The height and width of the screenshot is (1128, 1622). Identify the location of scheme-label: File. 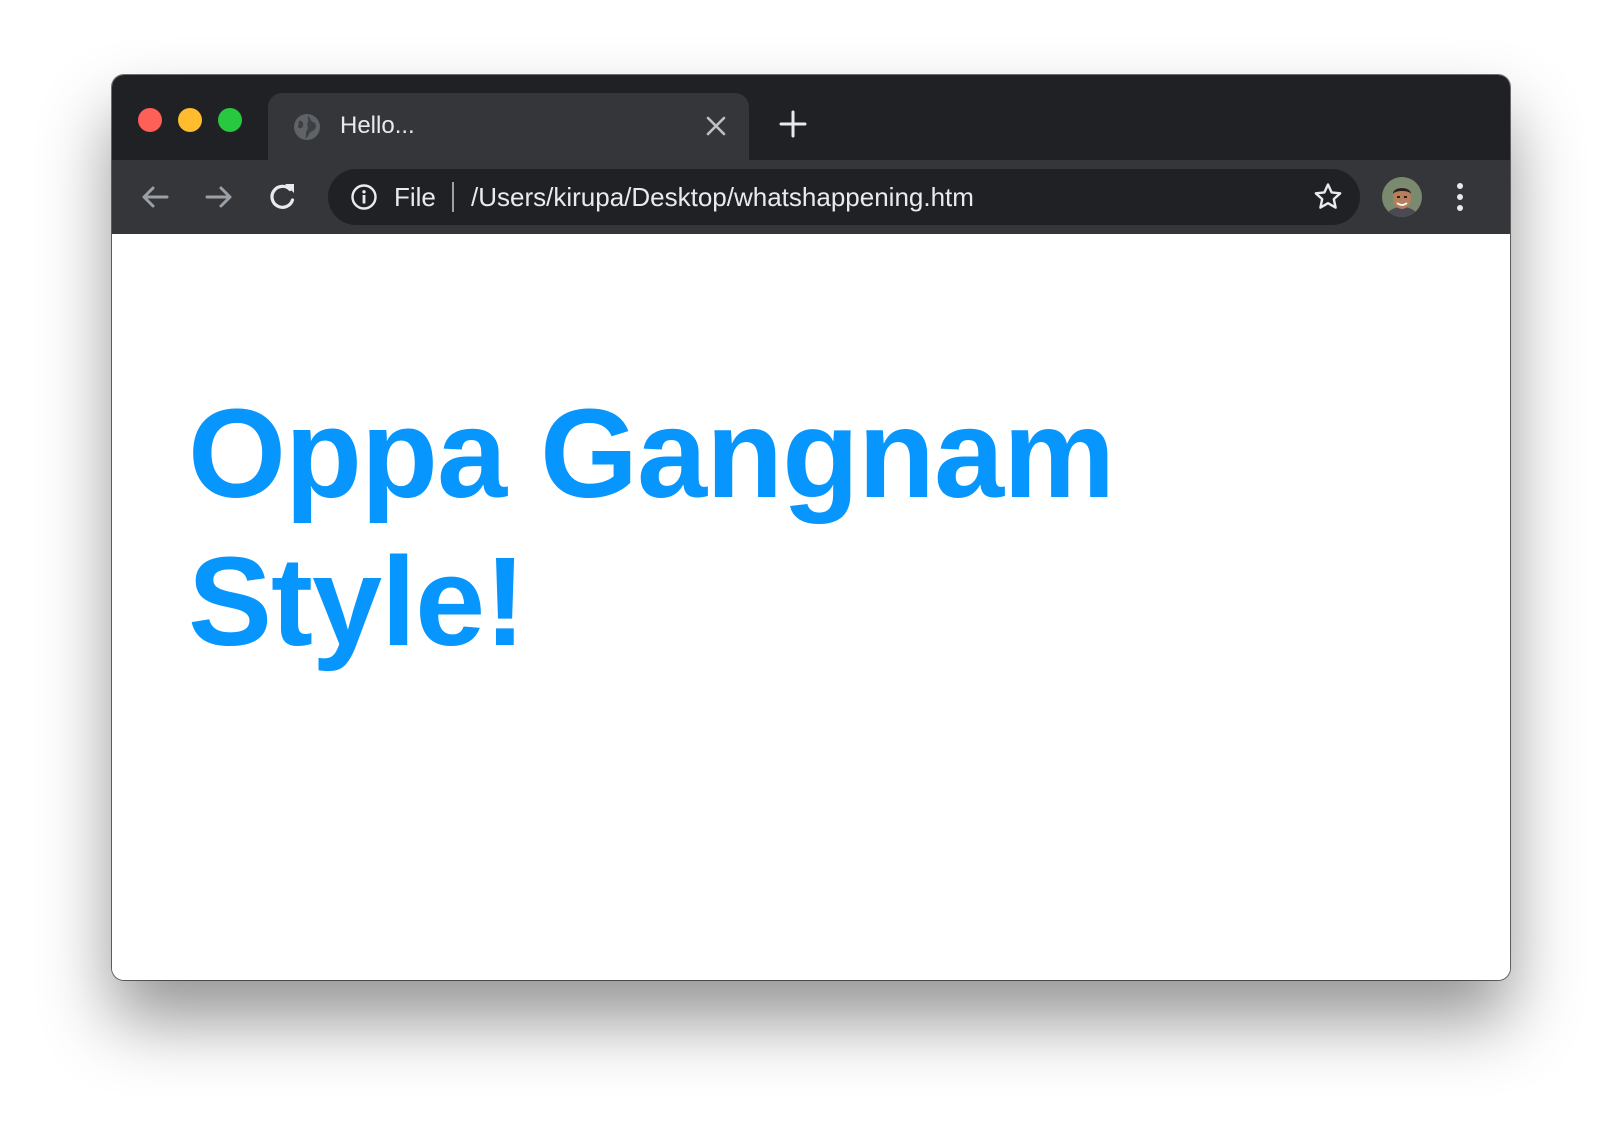
(415, 197).